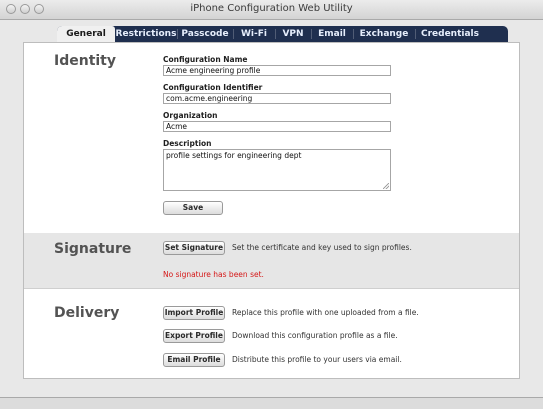 The height and width of the screenshot is (409, 543). I want to click on tab-restrictions: Restrictions, so click(146, 34).